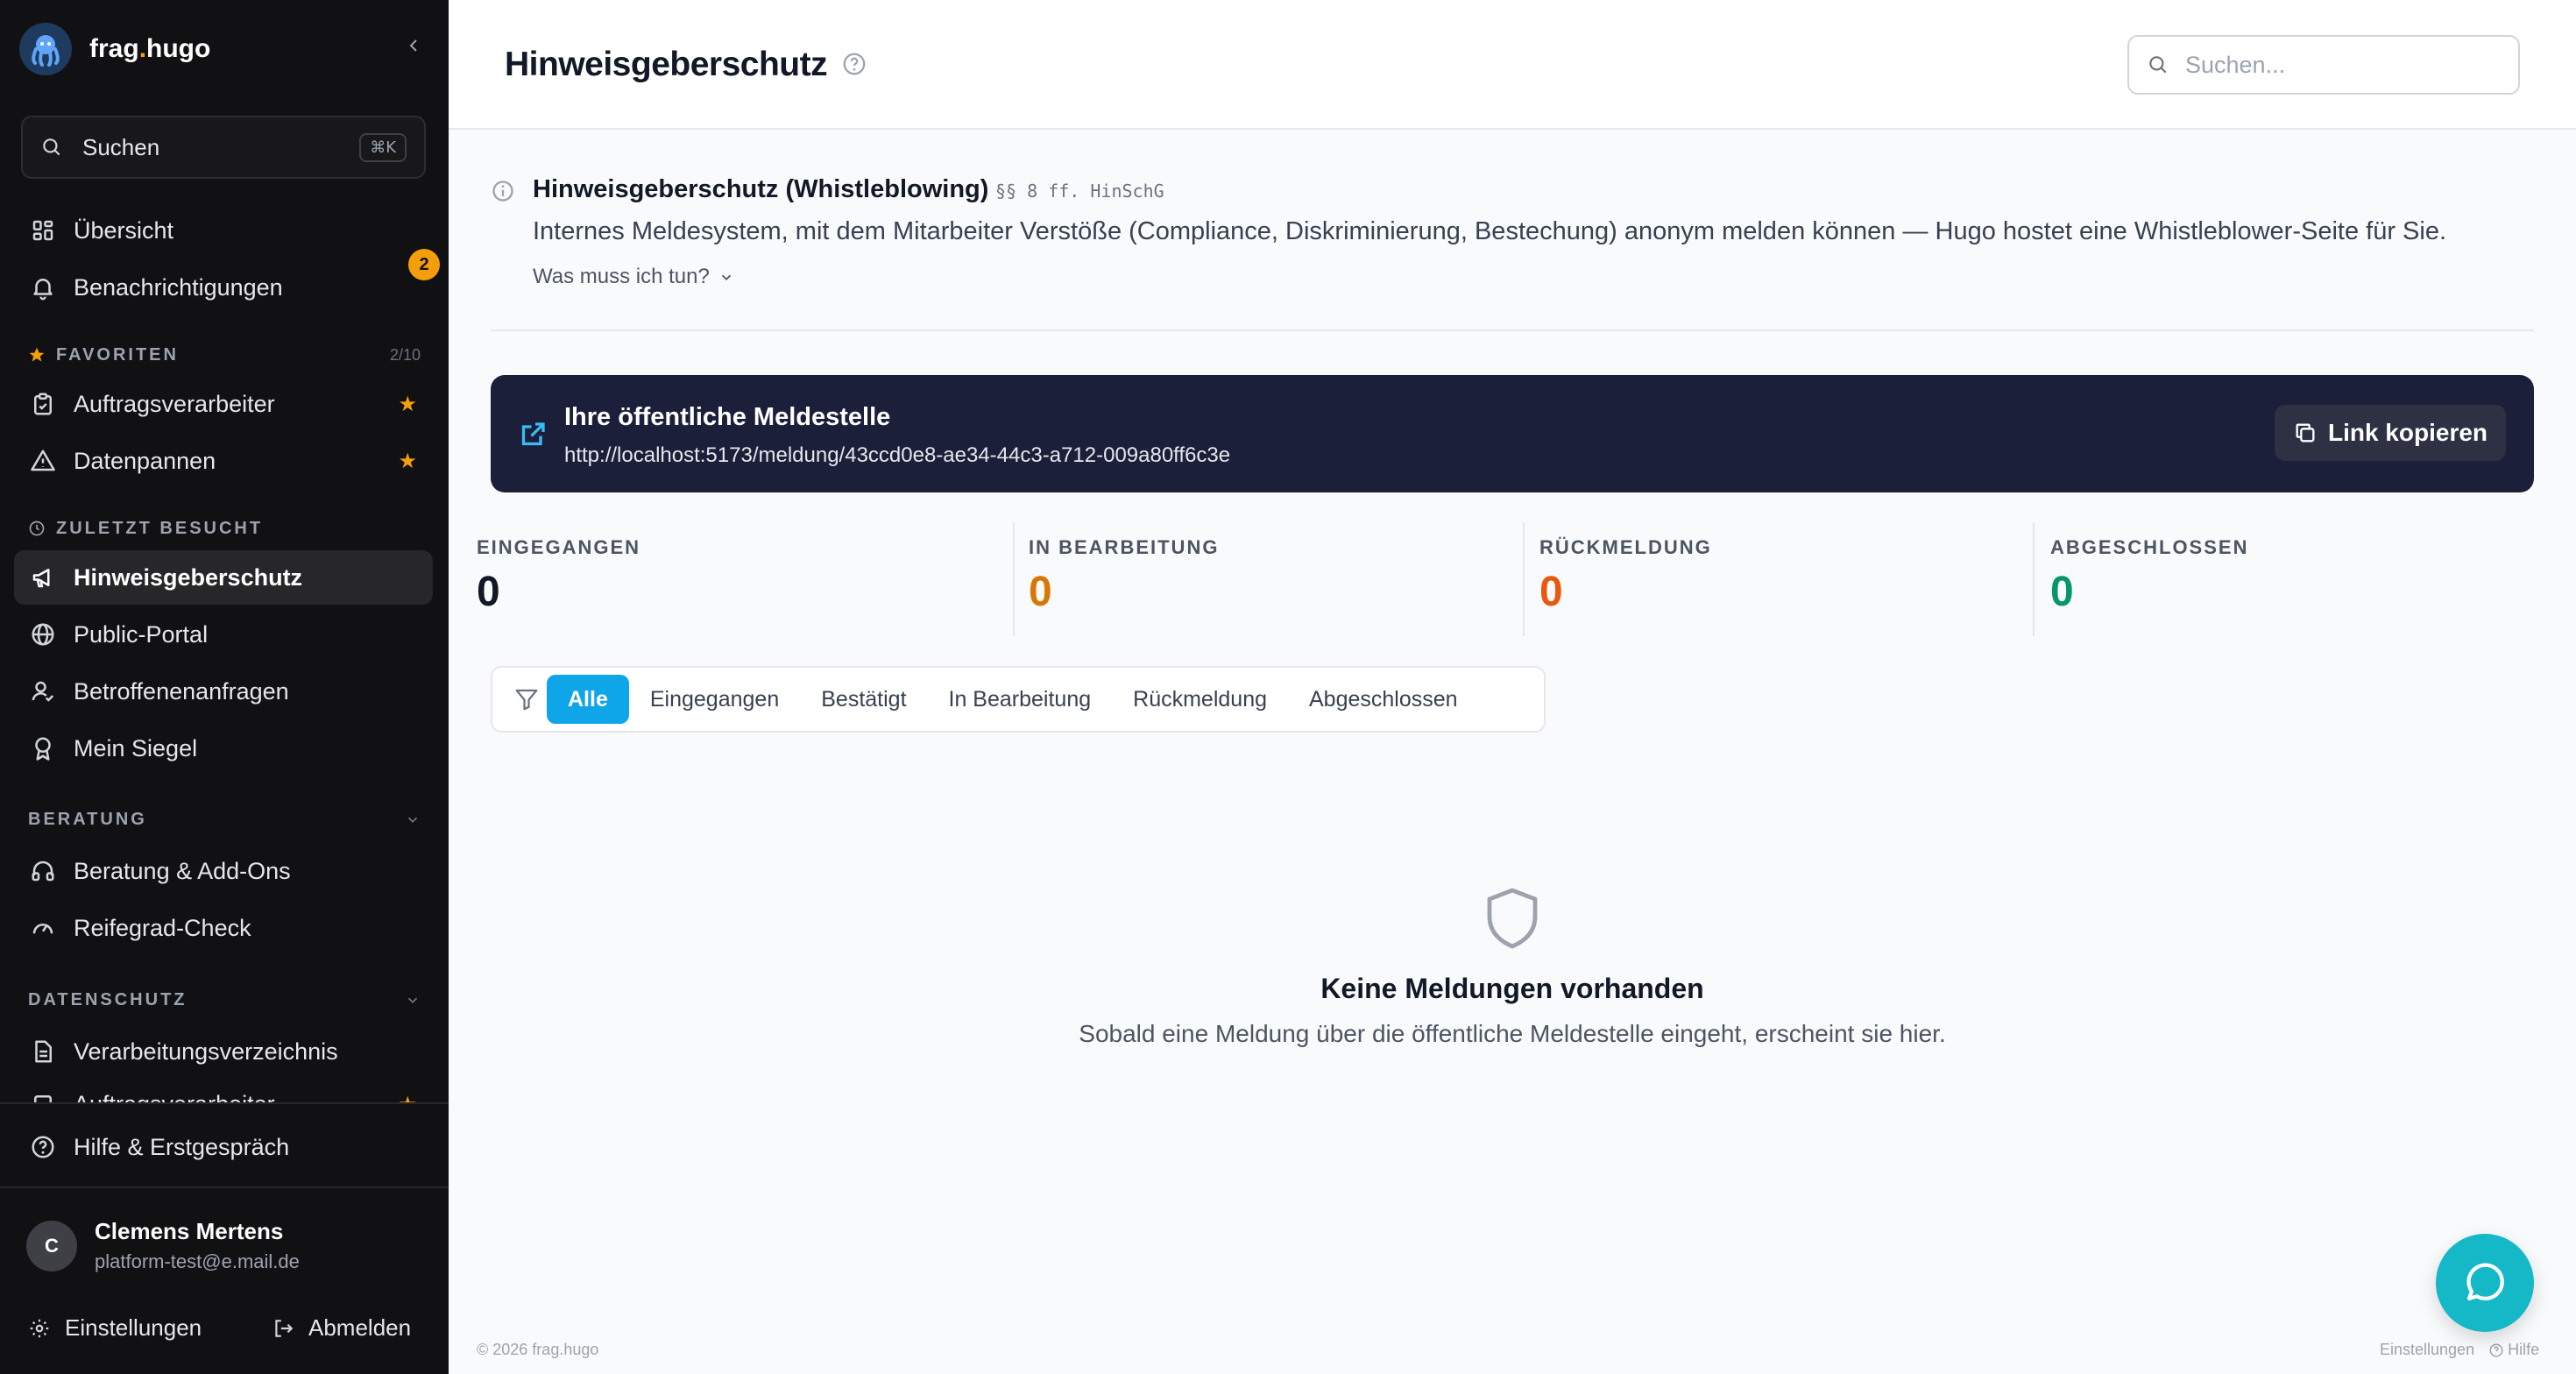  I want to click on sidebar-item-auftragsverarbeiter: Auftragsverarbeiter ★, so click(223, 1092).